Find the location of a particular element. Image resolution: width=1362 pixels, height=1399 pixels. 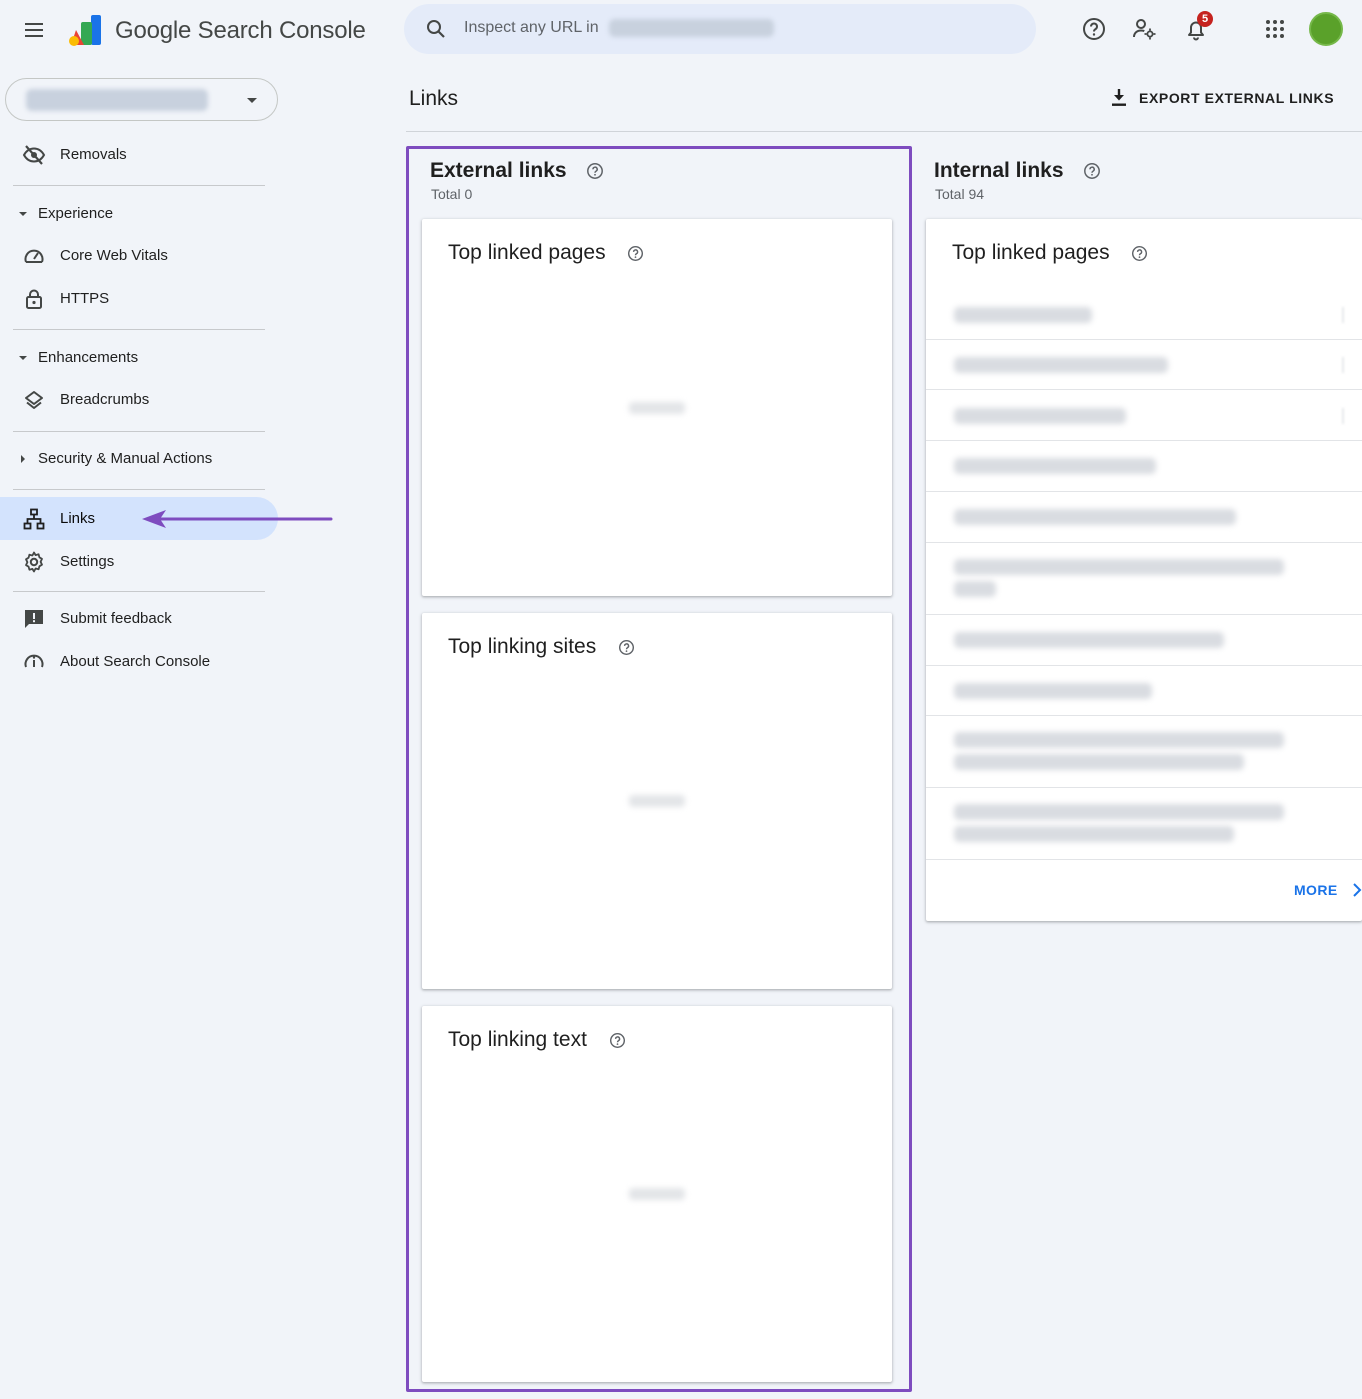

sidebar-item-about: About Search Console is located at coordinates (139, 661).